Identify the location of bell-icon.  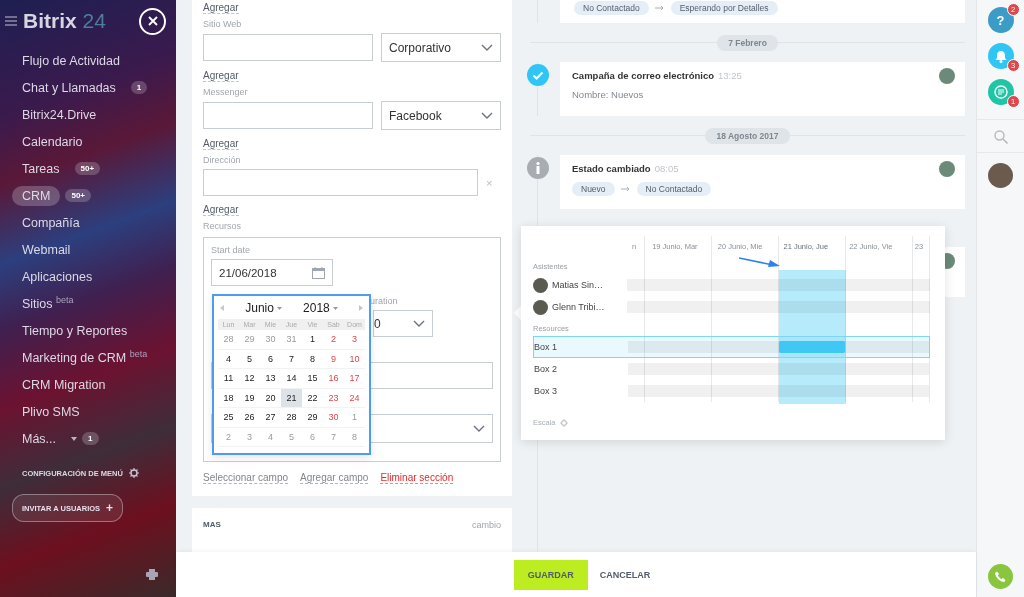
(1000, 56).